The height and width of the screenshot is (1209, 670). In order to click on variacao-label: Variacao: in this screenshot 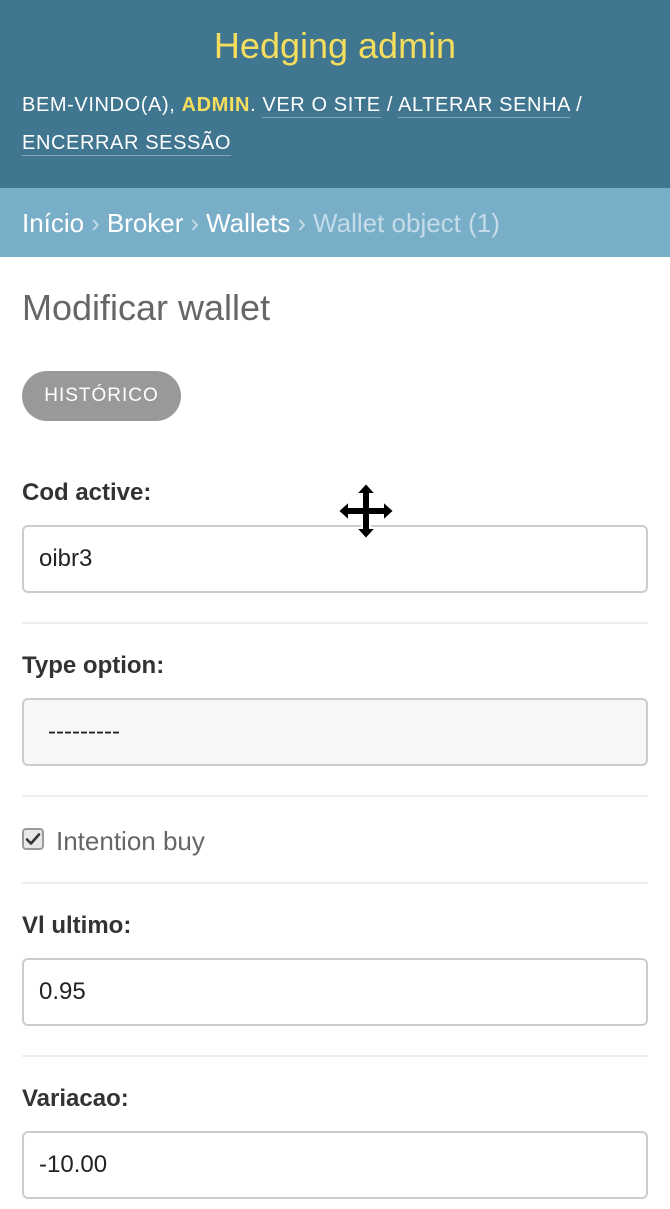, I will do `click(75, 1098)`.